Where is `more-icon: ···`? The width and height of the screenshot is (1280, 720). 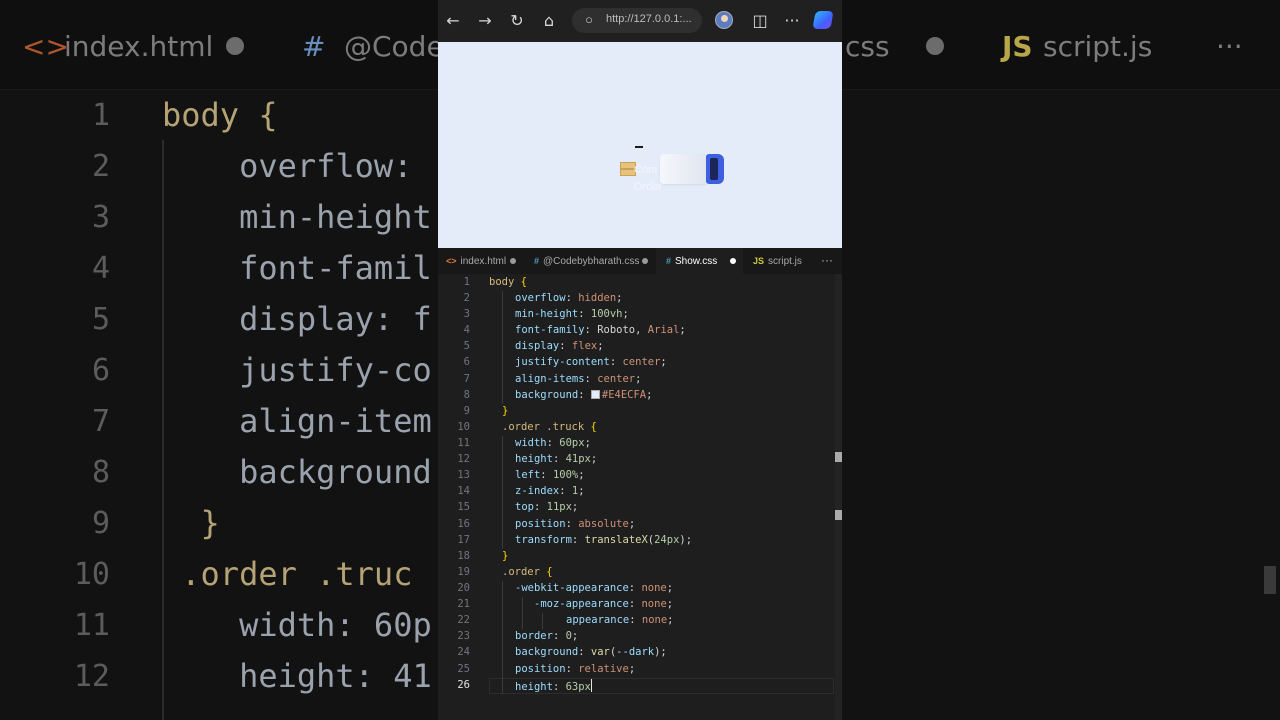
more-icon: ··· is located at coordinates (1229, 46).